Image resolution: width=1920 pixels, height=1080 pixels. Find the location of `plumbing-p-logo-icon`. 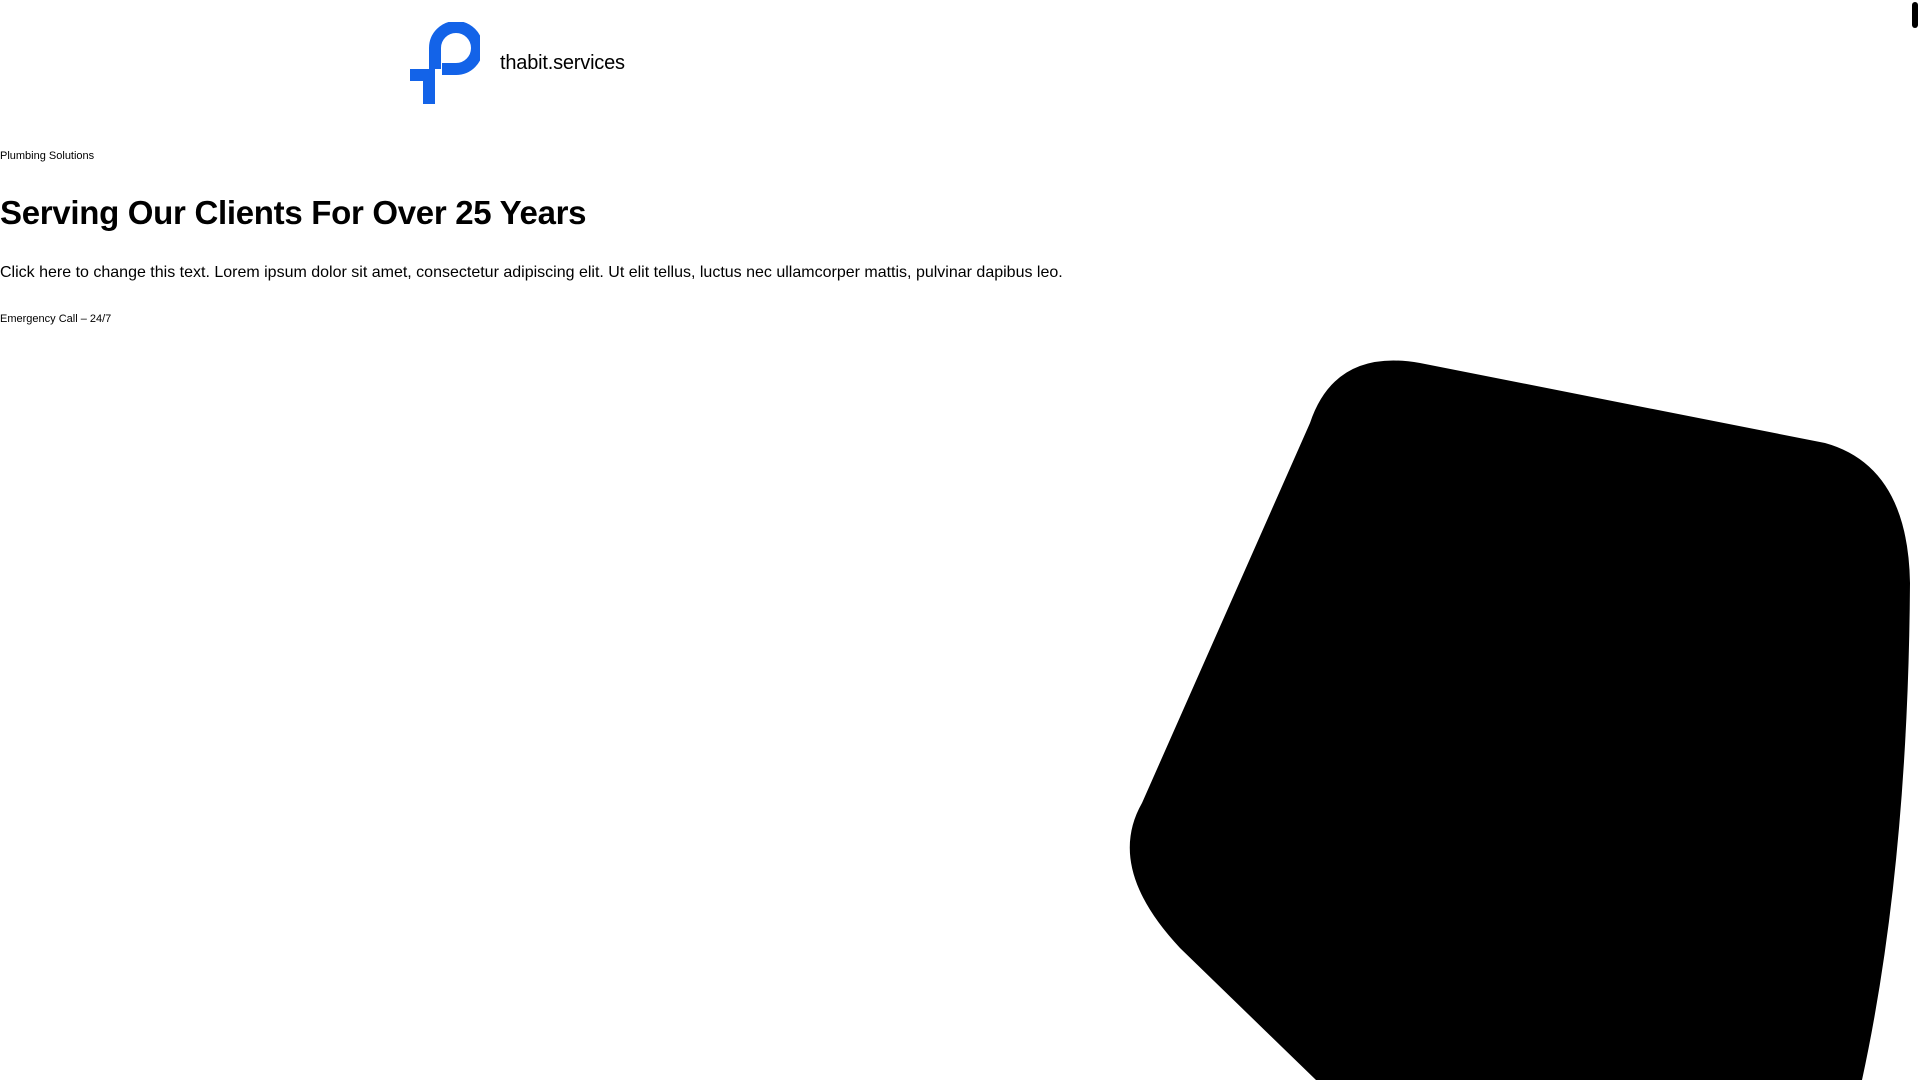

plumbing-p-logo-icon is located at coordinates (445, 63).